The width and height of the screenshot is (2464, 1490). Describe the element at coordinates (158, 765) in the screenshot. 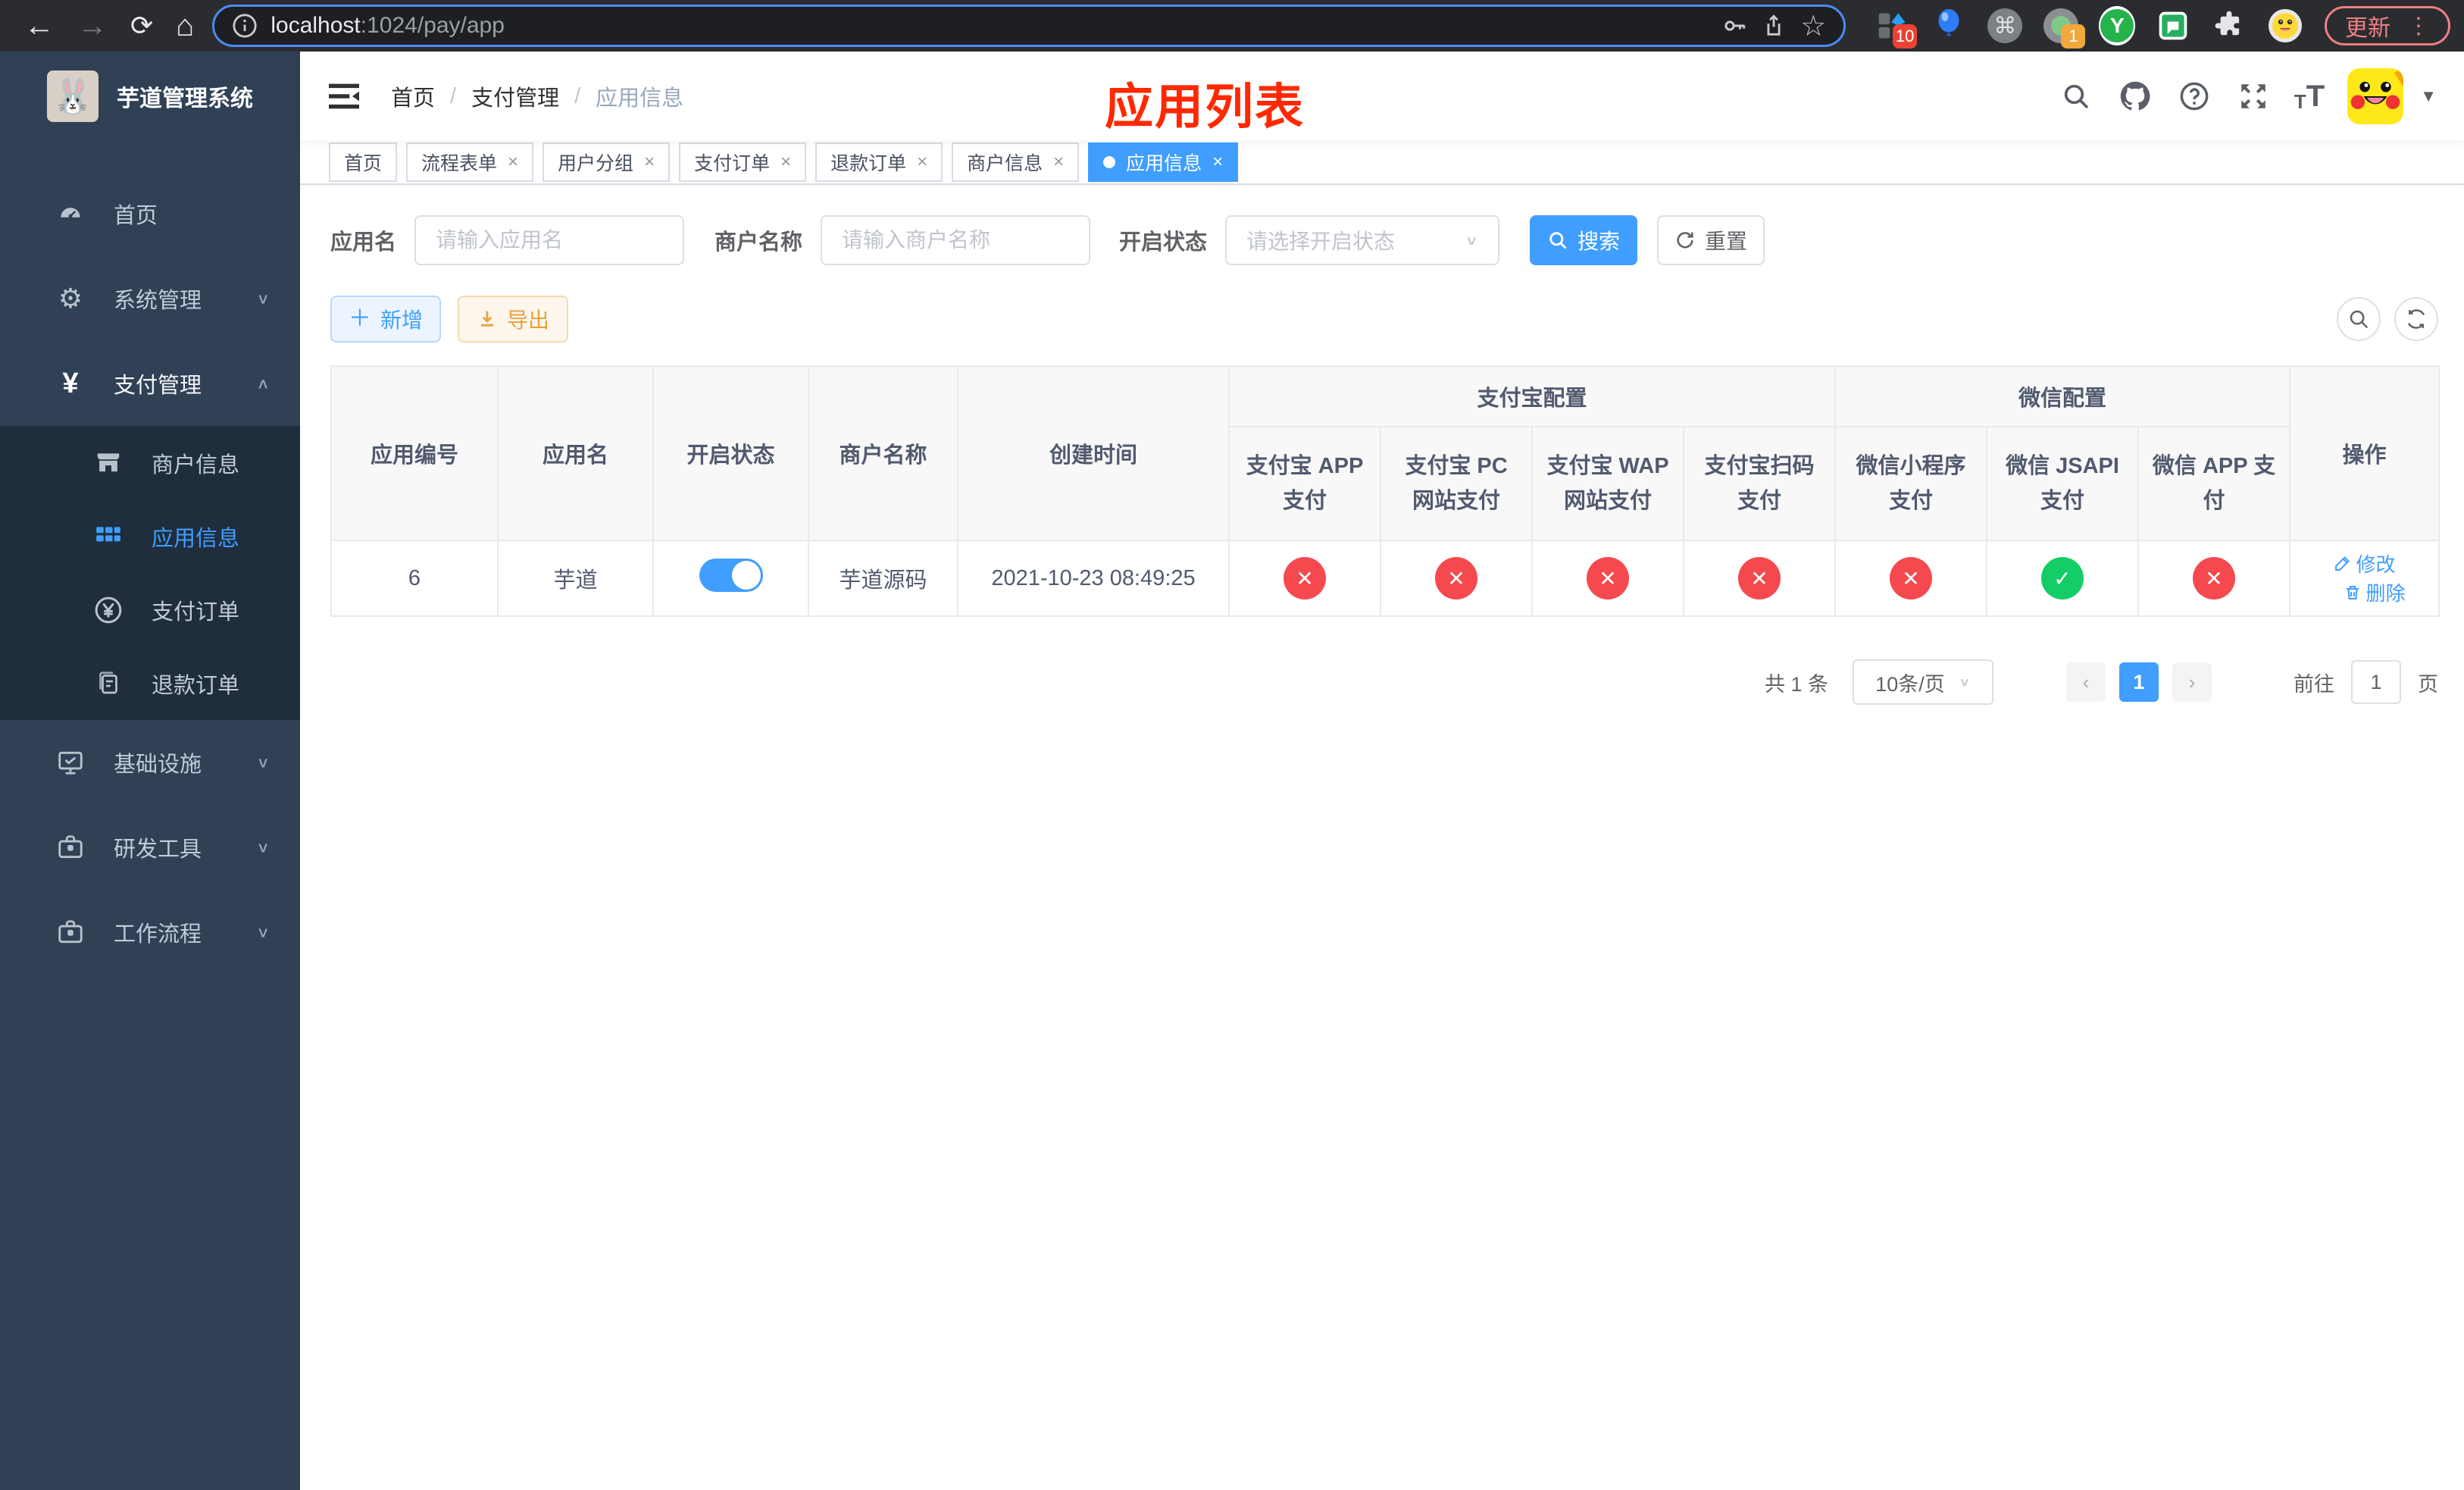

I see `sidebar-item-label: 基础设施` at that location.